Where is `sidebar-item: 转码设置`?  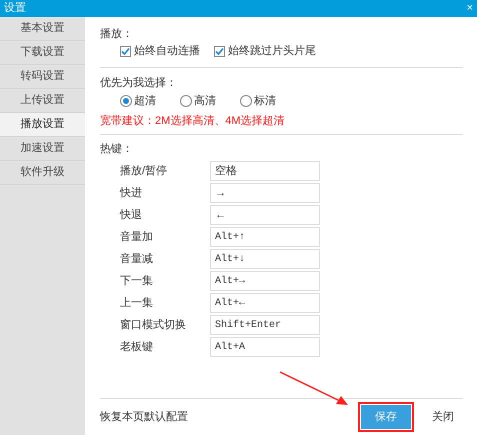 sidebar-item: 转码设置 is located at coordinates (42, 77).